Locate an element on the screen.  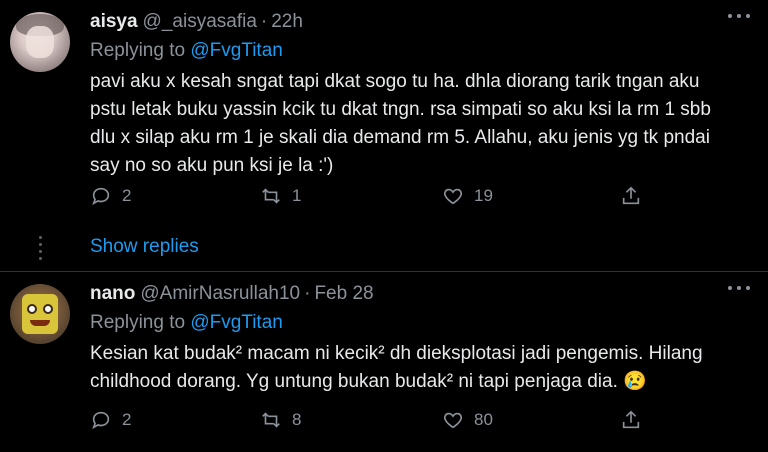
like-button: 19 is located at coordinates (467, 196).